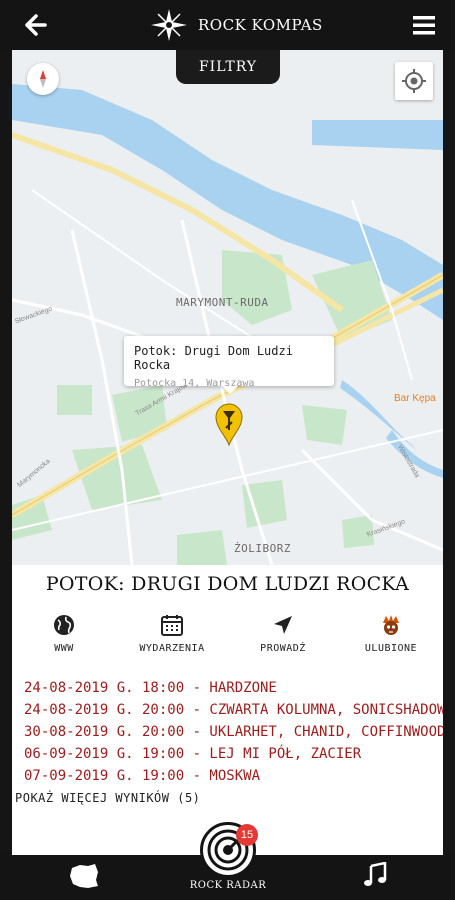 The height and width of the screenshot is (900, 455). I want to click on right-frame, so click(449, 452).